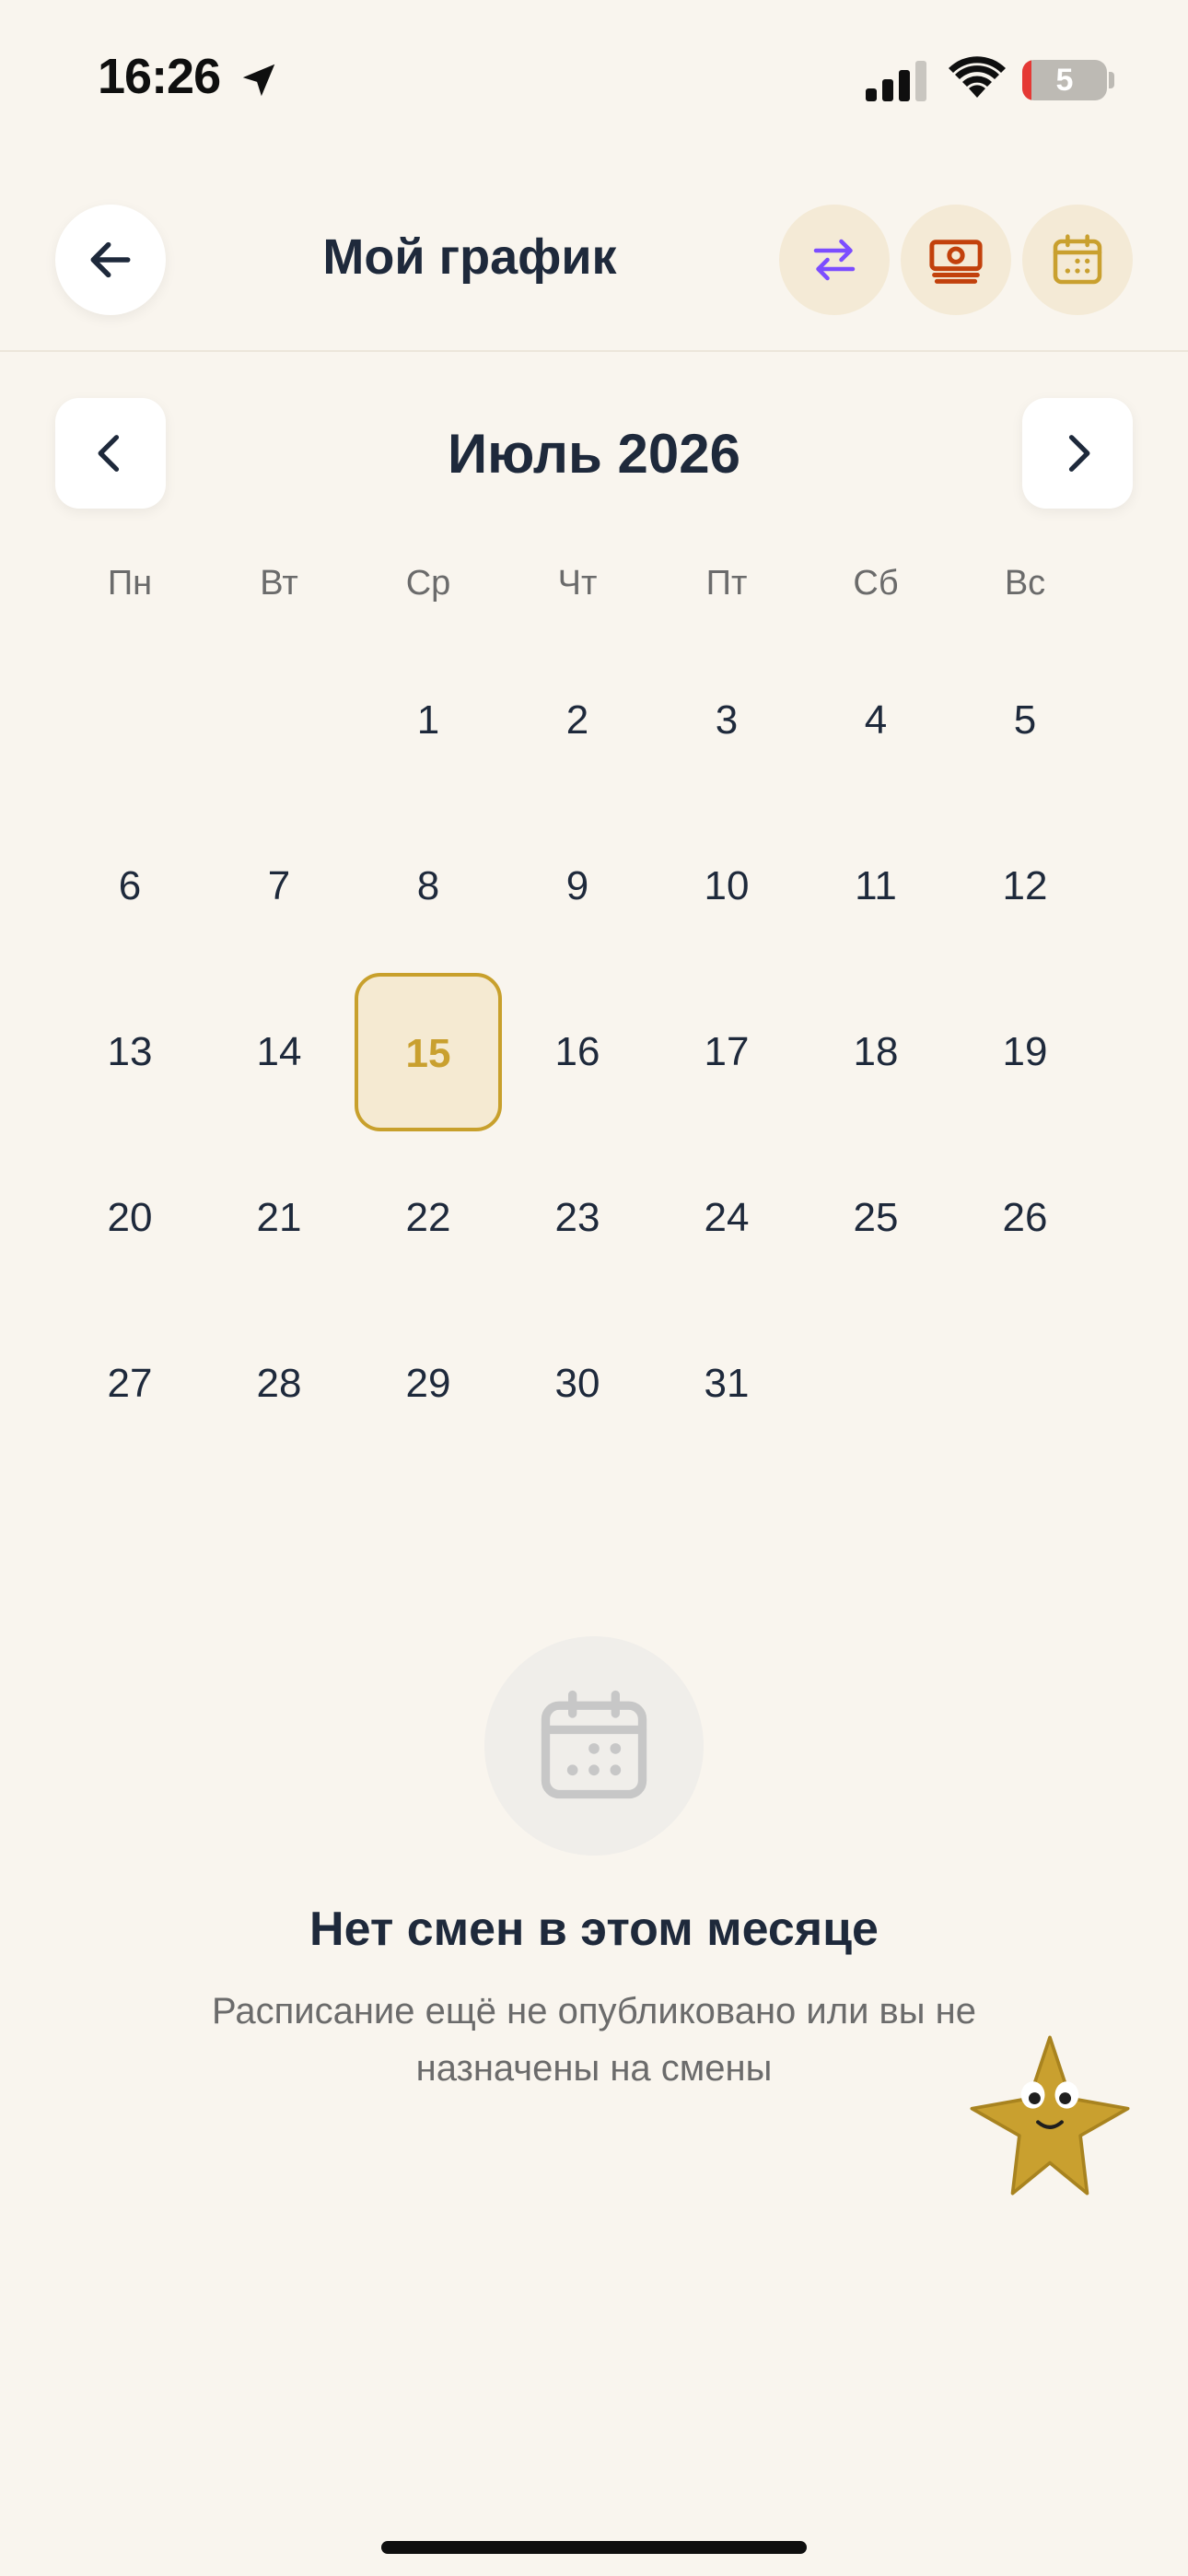 Image resolution: width=1188 pixels, height=2576 pixels. Describe the element at coordinates (279, 1218) in the screenshot. I see `calendar-day: 21` at that location.